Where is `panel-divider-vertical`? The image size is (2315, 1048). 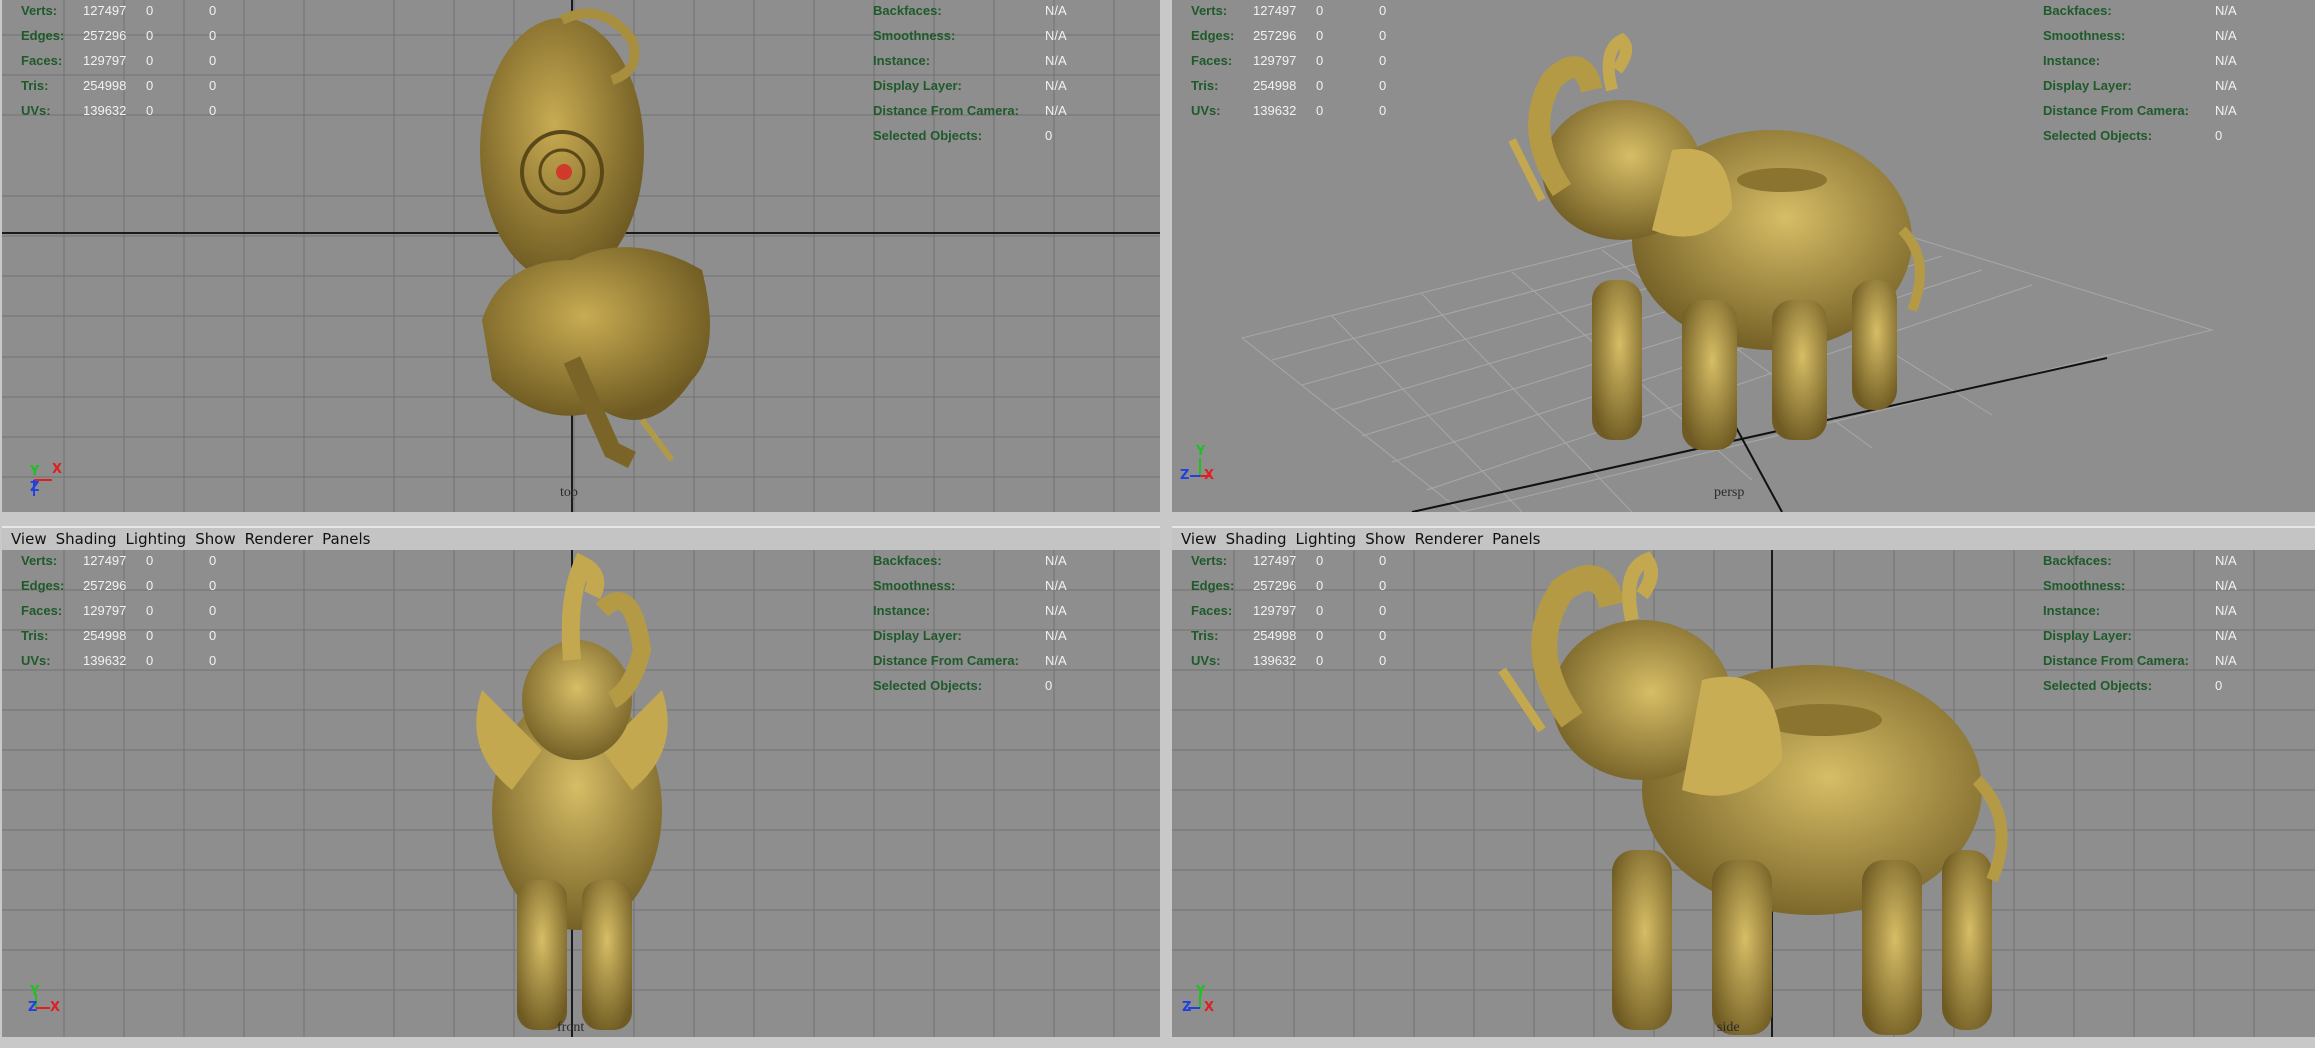 panel-divider-vertical is located at coordinates (1166, 524).